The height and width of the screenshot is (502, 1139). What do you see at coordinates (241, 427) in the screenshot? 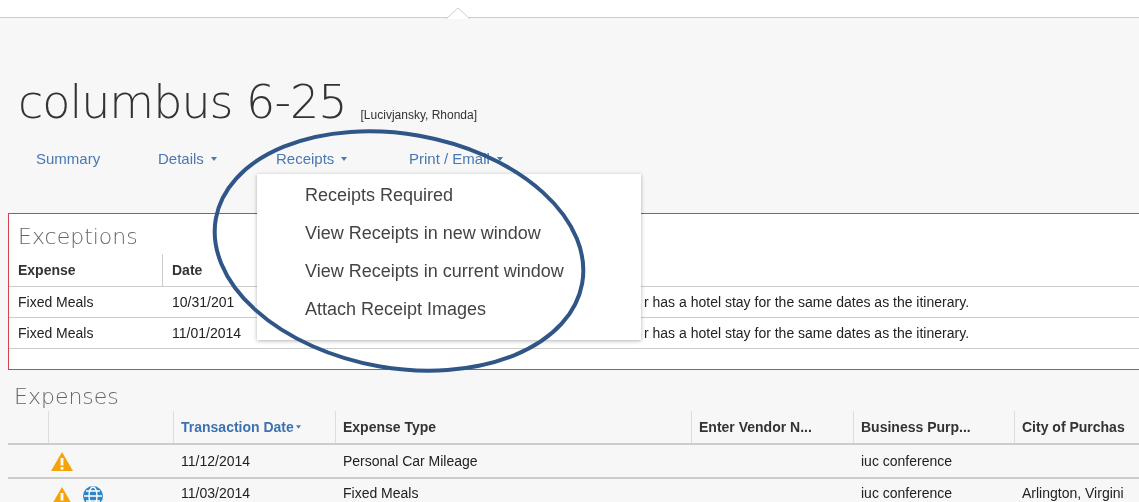
I see `column-header: Transaction Date` at bounding box center [241, 427].